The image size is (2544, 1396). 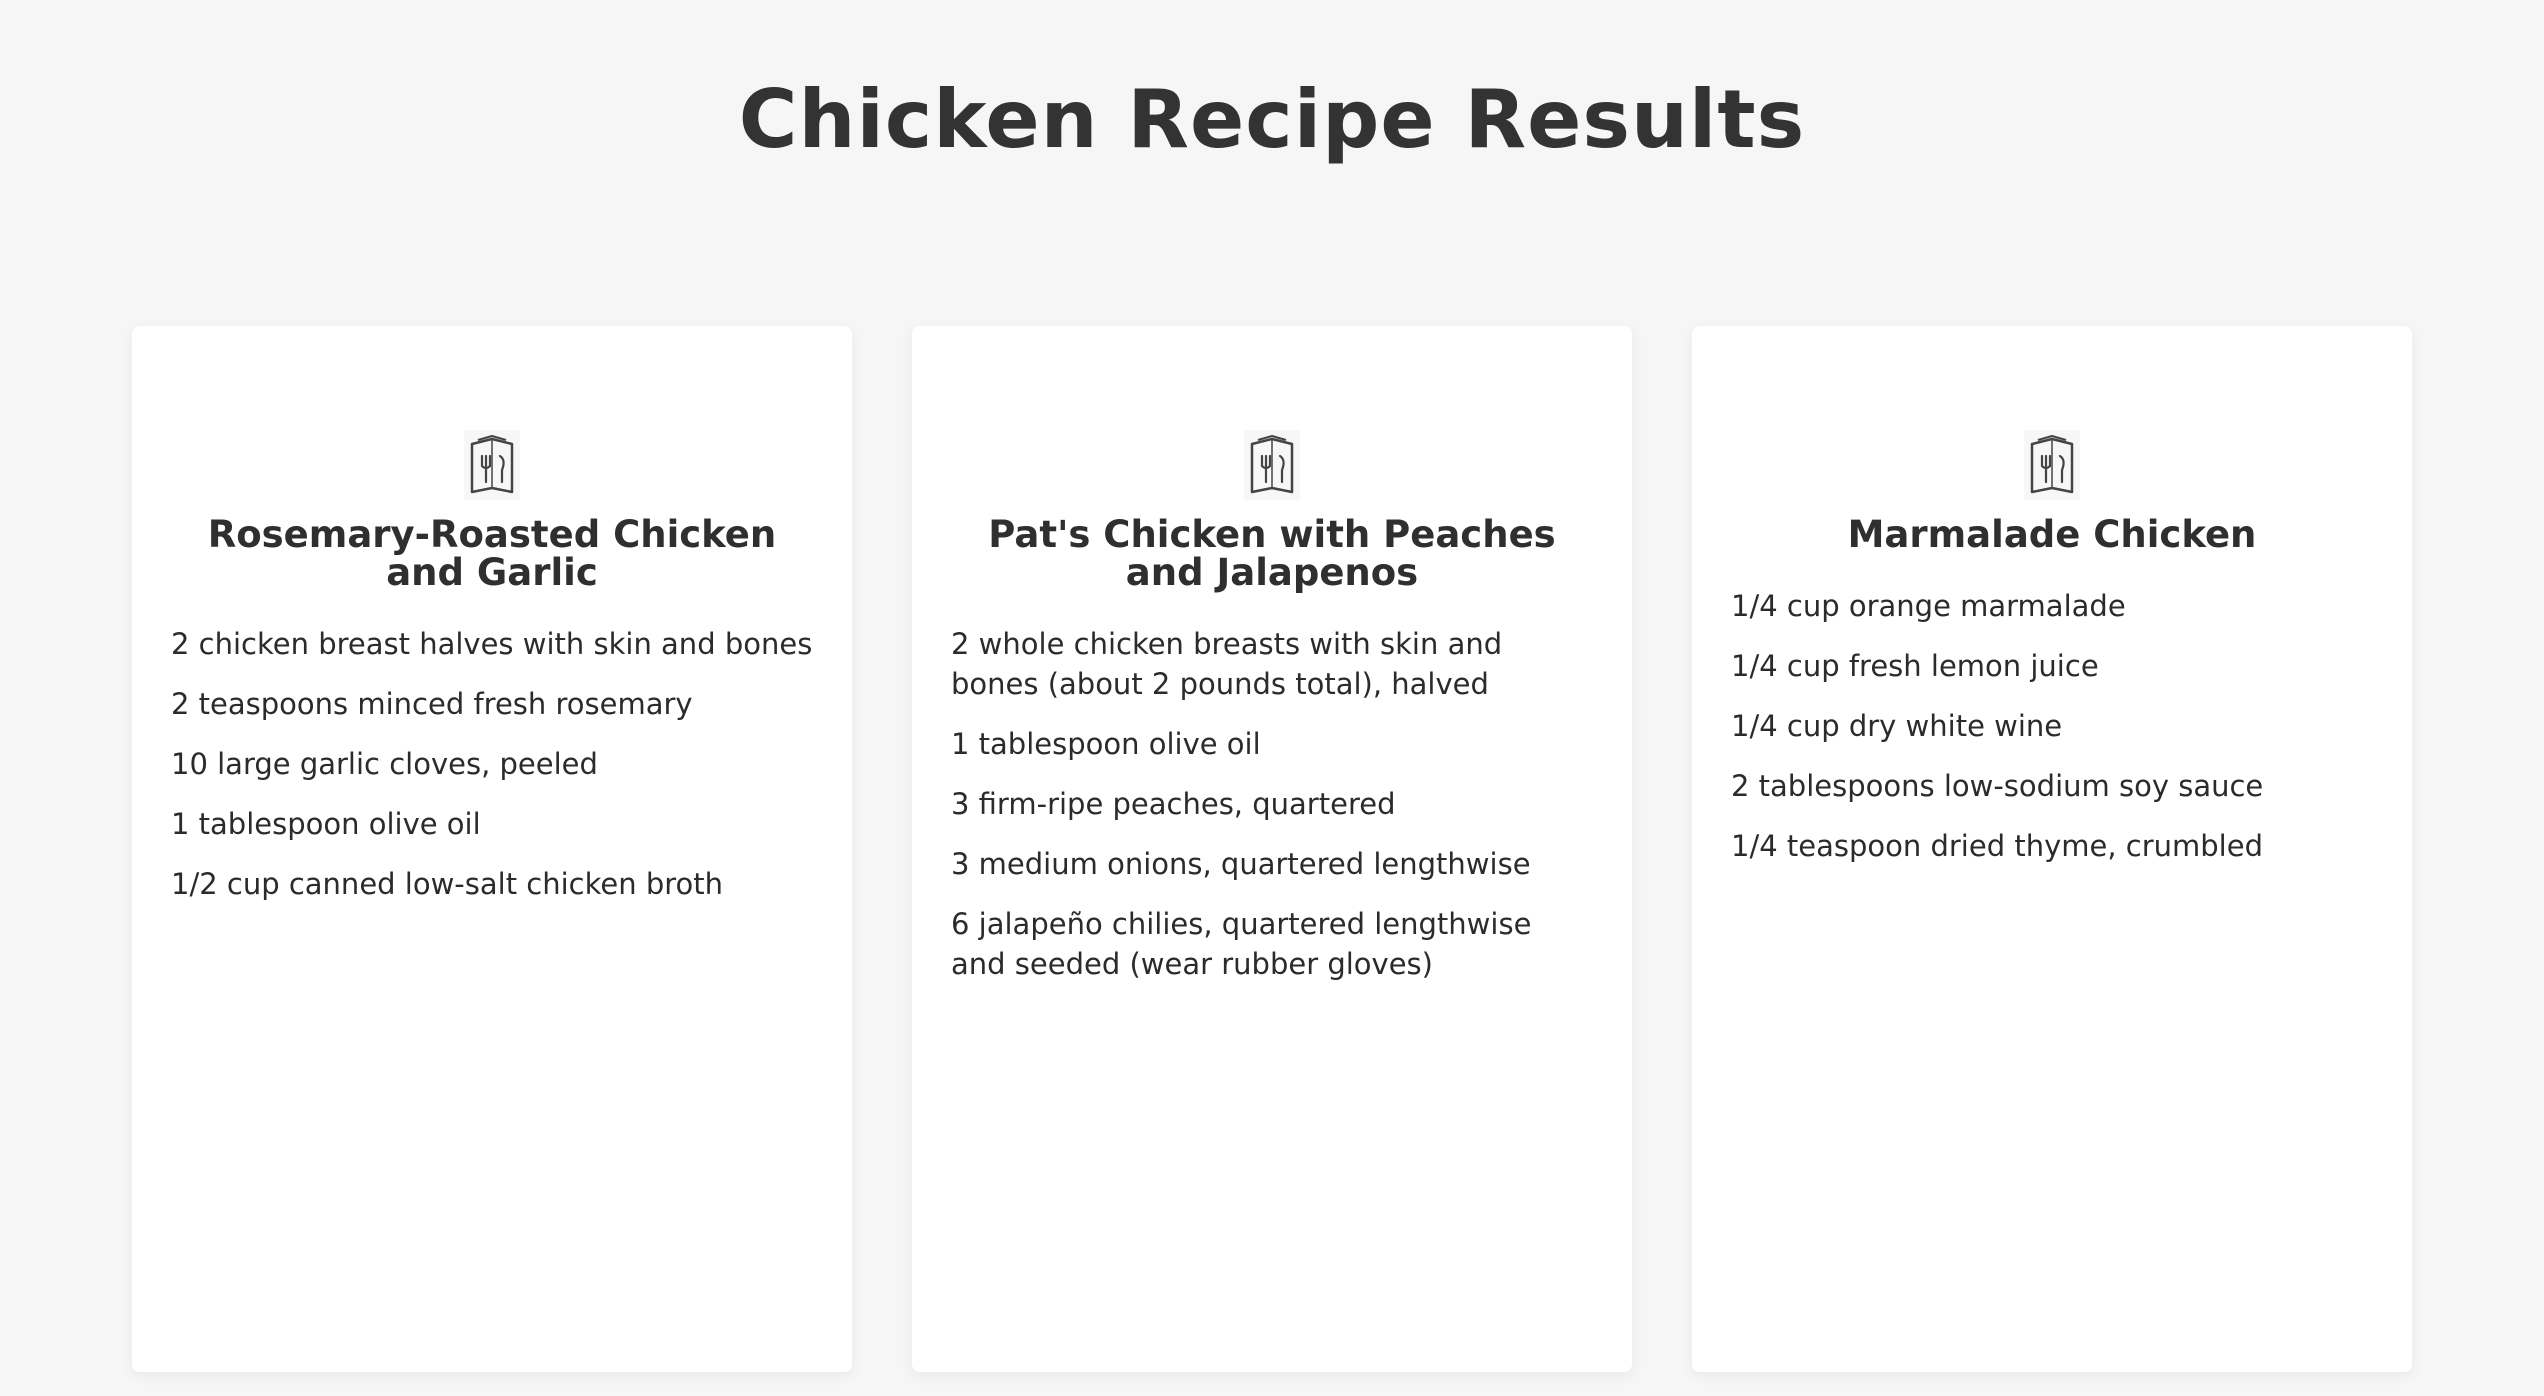 I want to click on ingredient-item: 1/2 cup canned low-salt chicken broth, so click(x=447, y=884).